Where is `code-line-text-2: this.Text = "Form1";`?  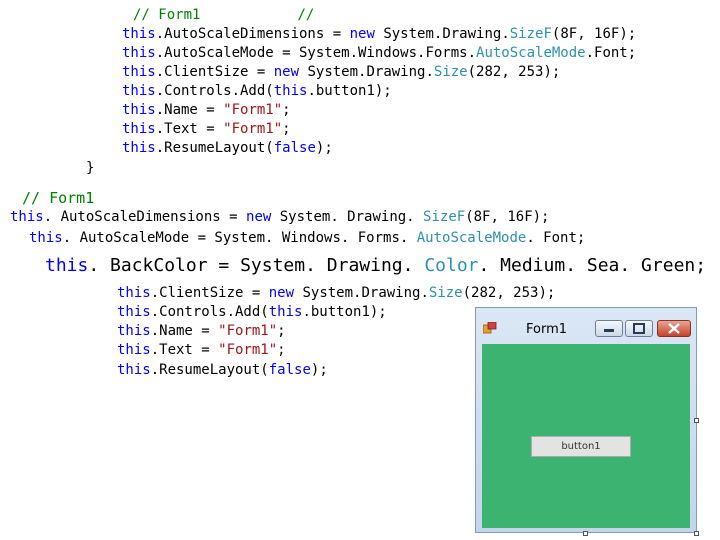 code-line-text-2: this.Text = "Form1"; is located at coordinates (201, 350).